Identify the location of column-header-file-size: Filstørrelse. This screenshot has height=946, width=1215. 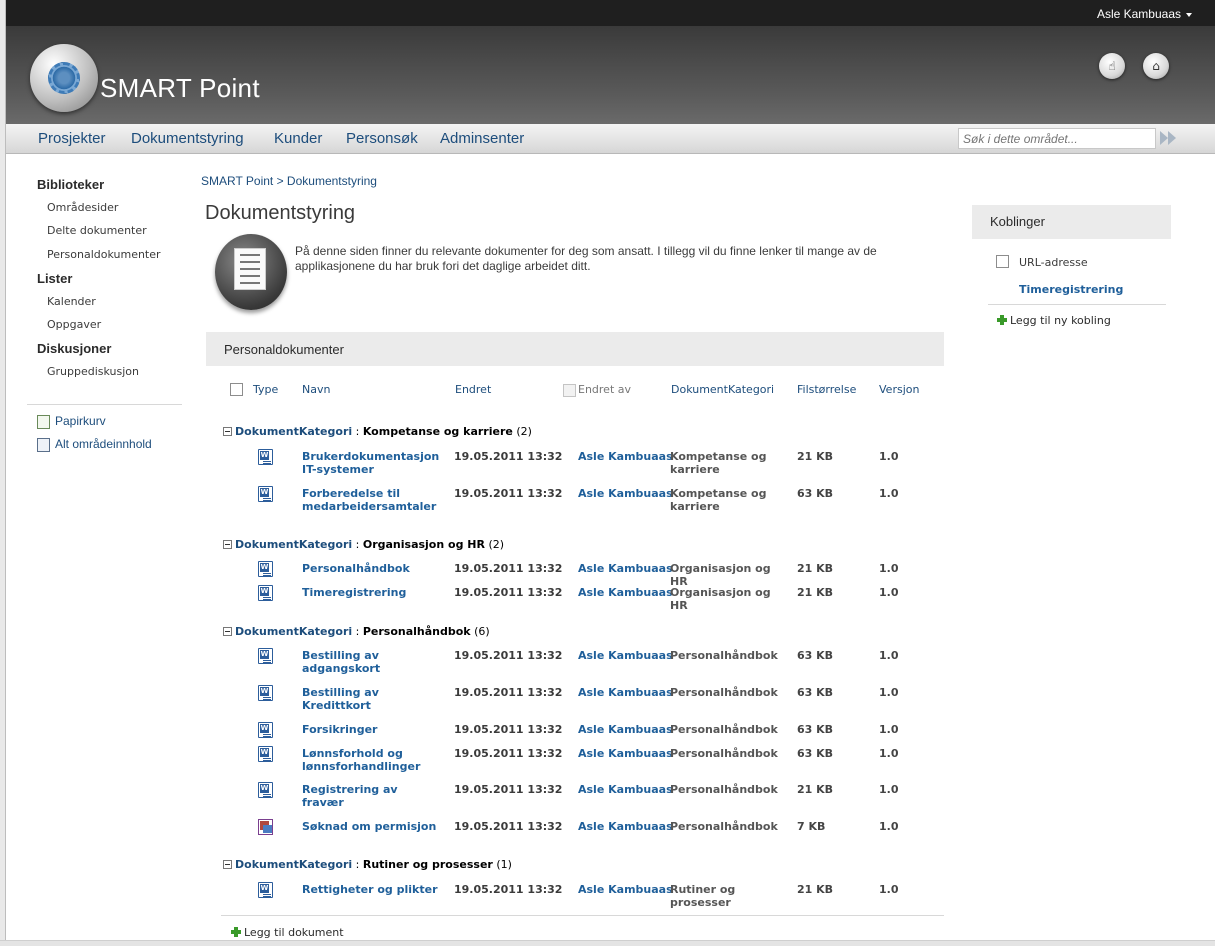
(826, 389).